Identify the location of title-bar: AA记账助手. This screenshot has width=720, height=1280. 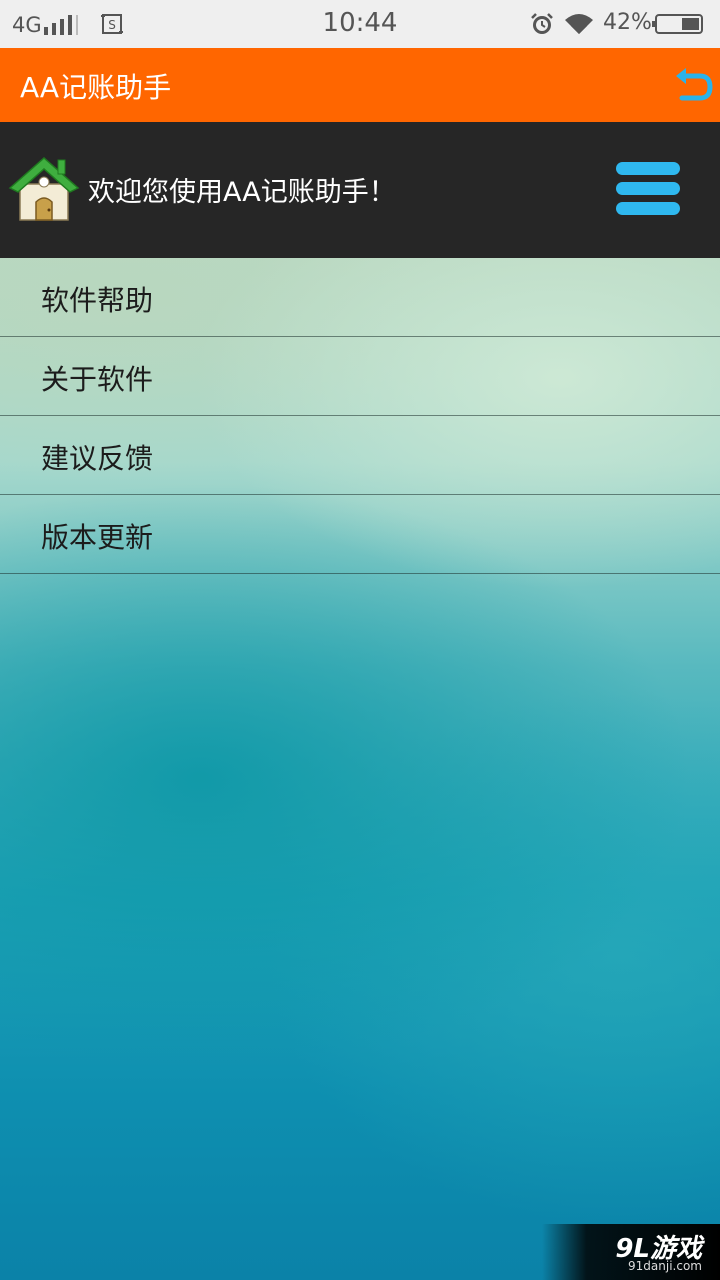
(360, 85).